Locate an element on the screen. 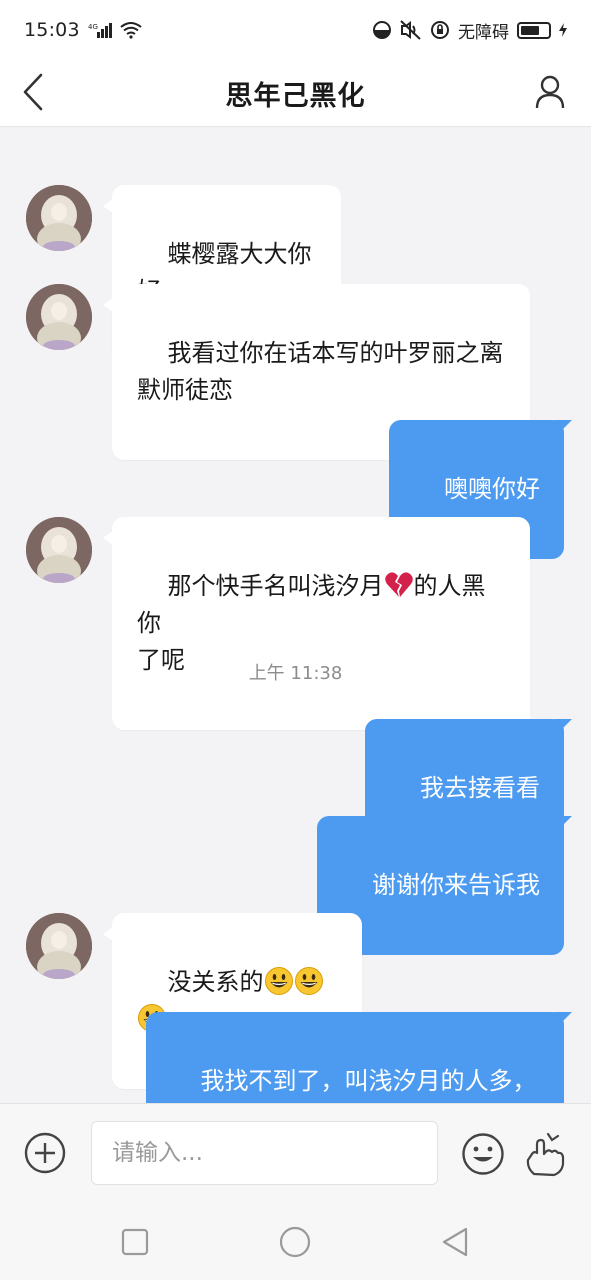  recent-apps-button is located at coordinates (135, 1242).